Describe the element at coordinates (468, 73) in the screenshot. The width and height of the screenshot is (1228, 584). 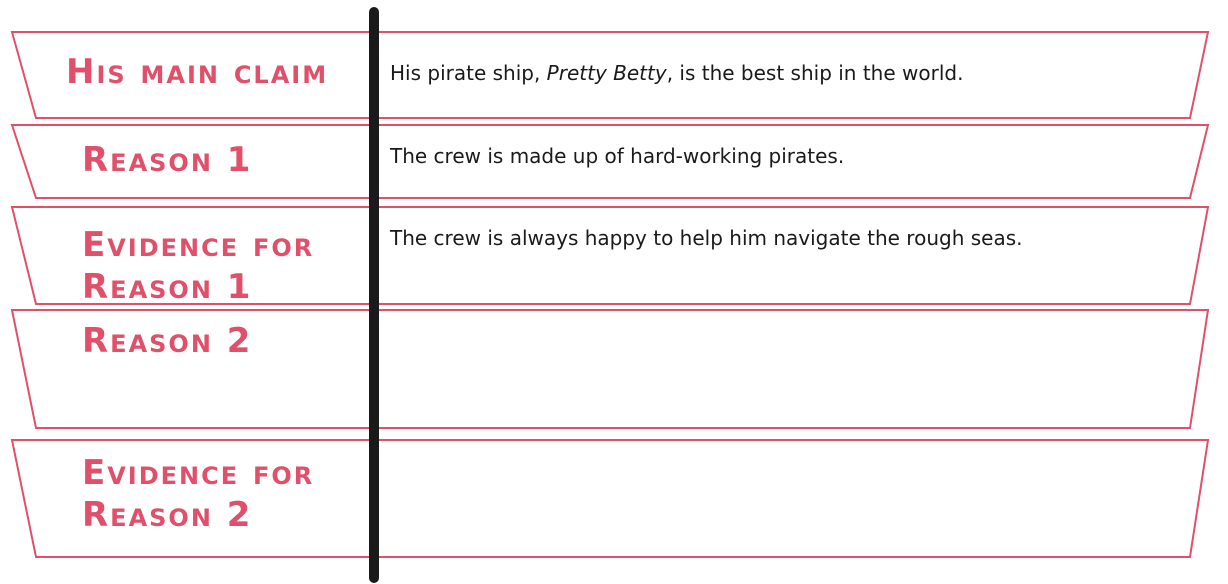
I see `entry-main-claim-start: His pirate ship,` at that location.